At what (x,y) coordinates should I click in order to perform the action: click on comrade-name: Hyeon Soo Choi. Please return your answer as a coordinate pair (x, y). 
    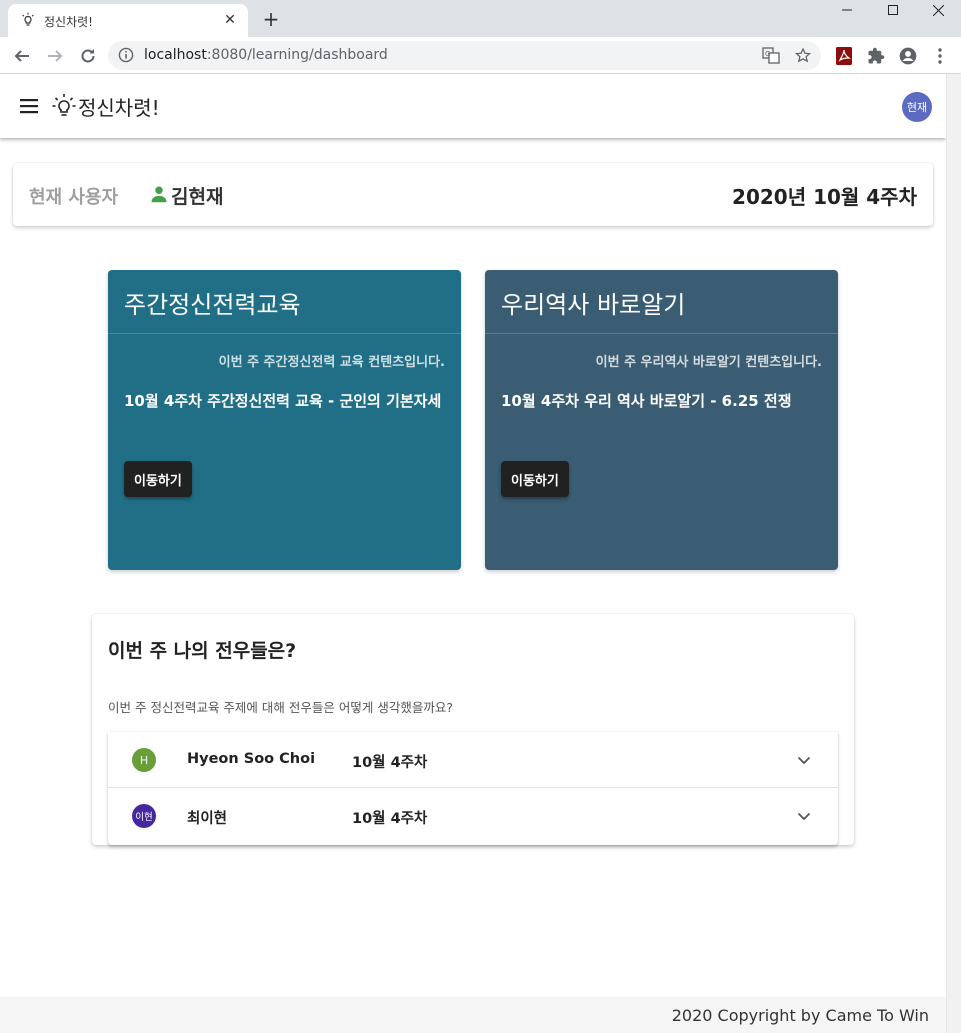
    Looking at the image, I should click on (251, 759).